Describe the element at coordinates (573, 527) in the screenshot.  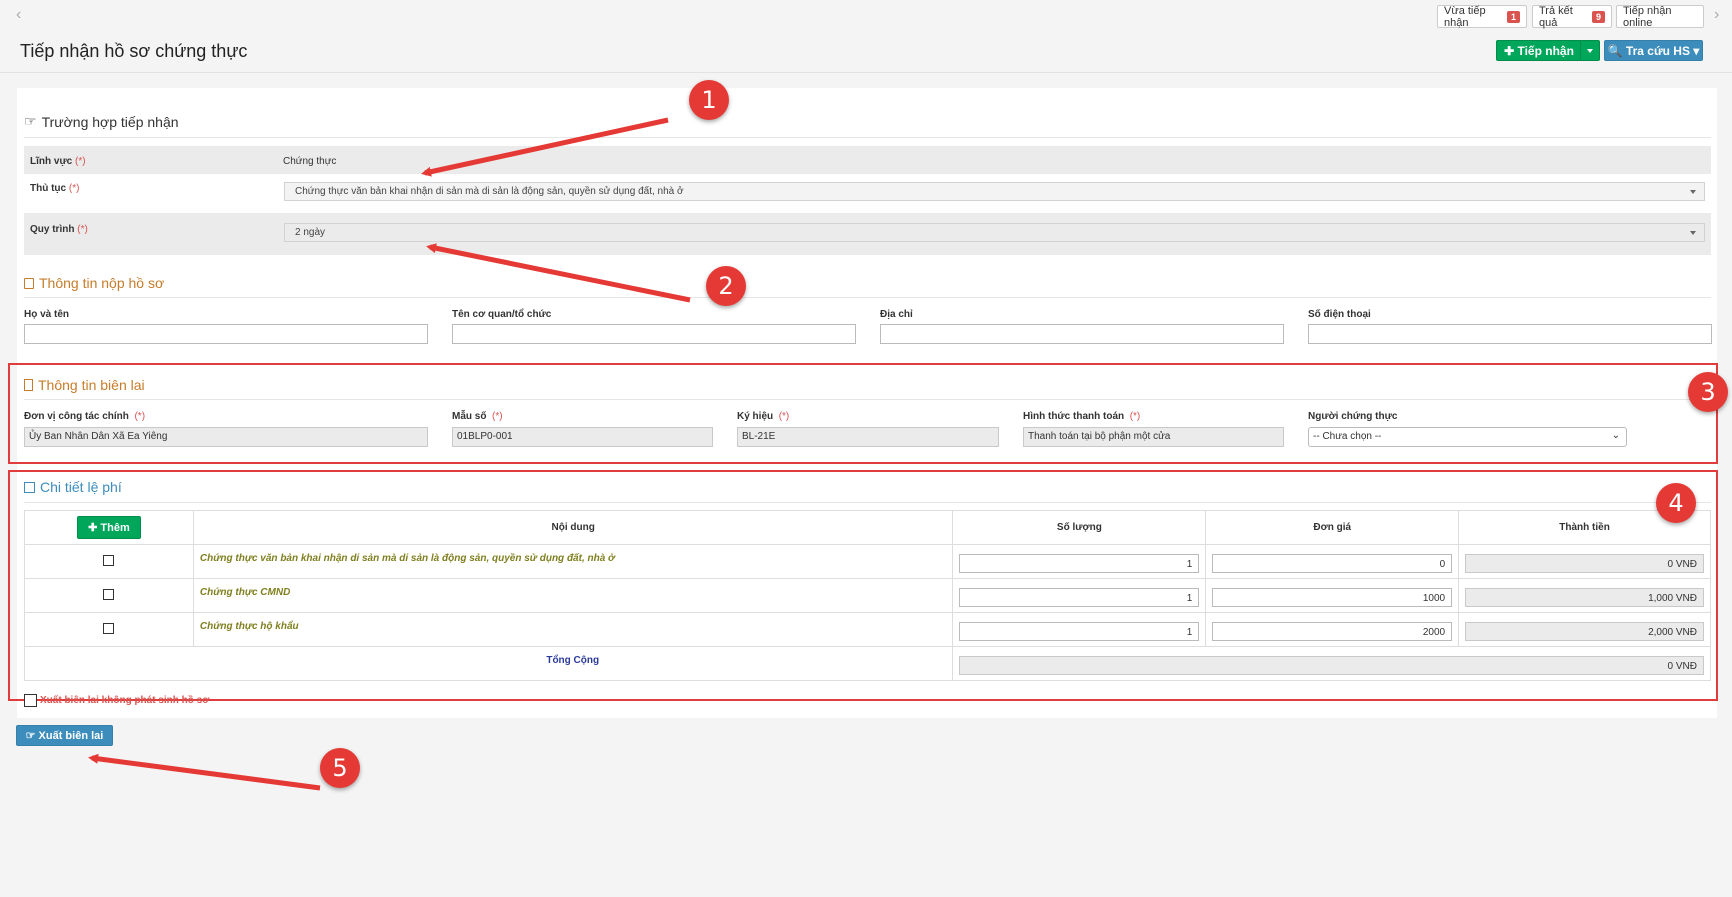
I see `header-noi-dung: Nội dung` at that location.